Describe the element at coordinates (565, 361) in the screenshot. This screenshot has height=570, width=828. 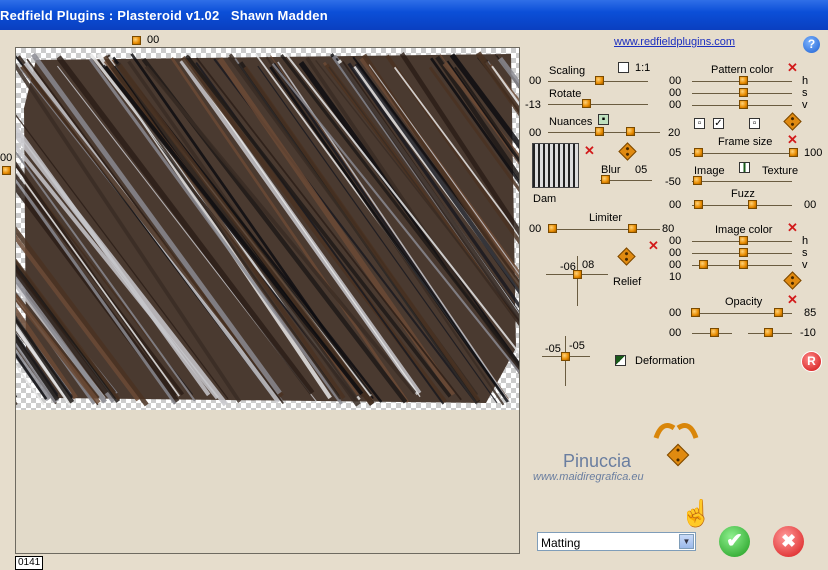
I see `deformation-y-track` at that location.